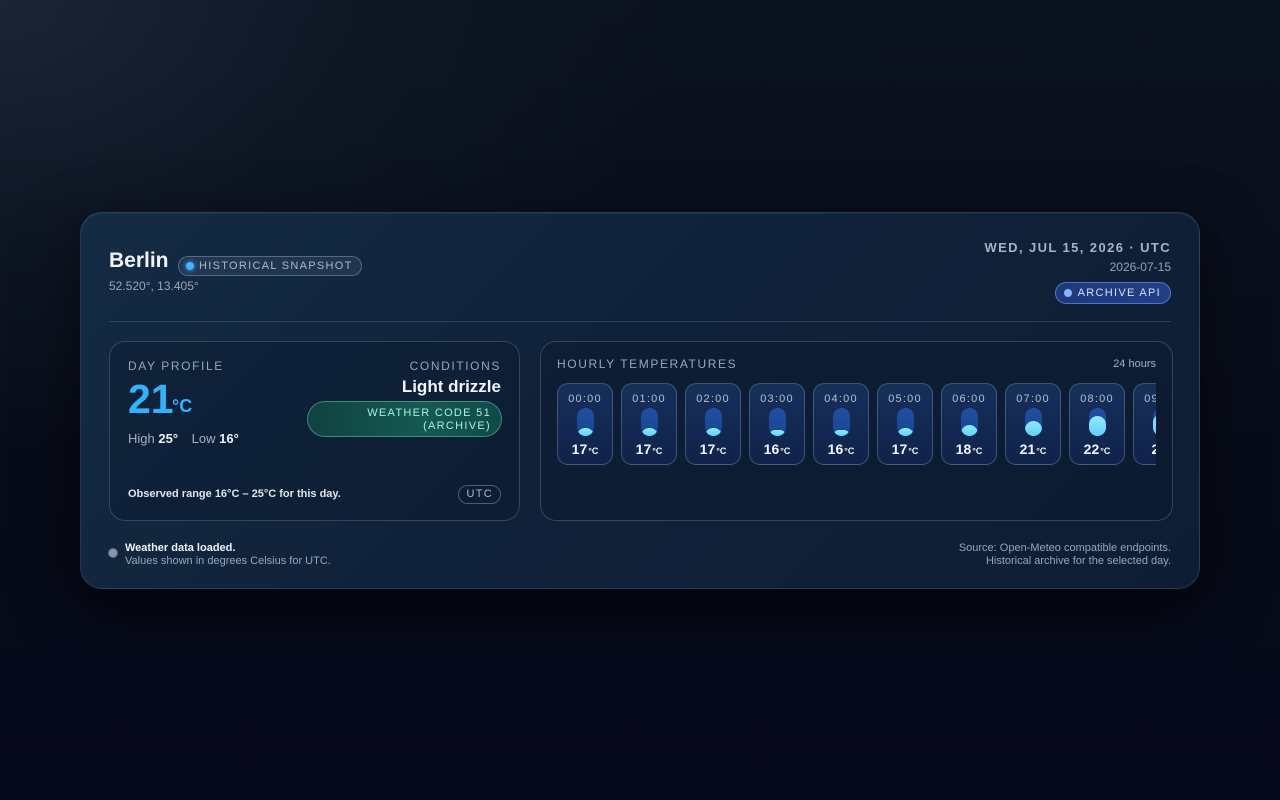 This screenshot has height=800, width=1280. I want to click on hour-tile: 07:00 21°C, so click(1033, 424).